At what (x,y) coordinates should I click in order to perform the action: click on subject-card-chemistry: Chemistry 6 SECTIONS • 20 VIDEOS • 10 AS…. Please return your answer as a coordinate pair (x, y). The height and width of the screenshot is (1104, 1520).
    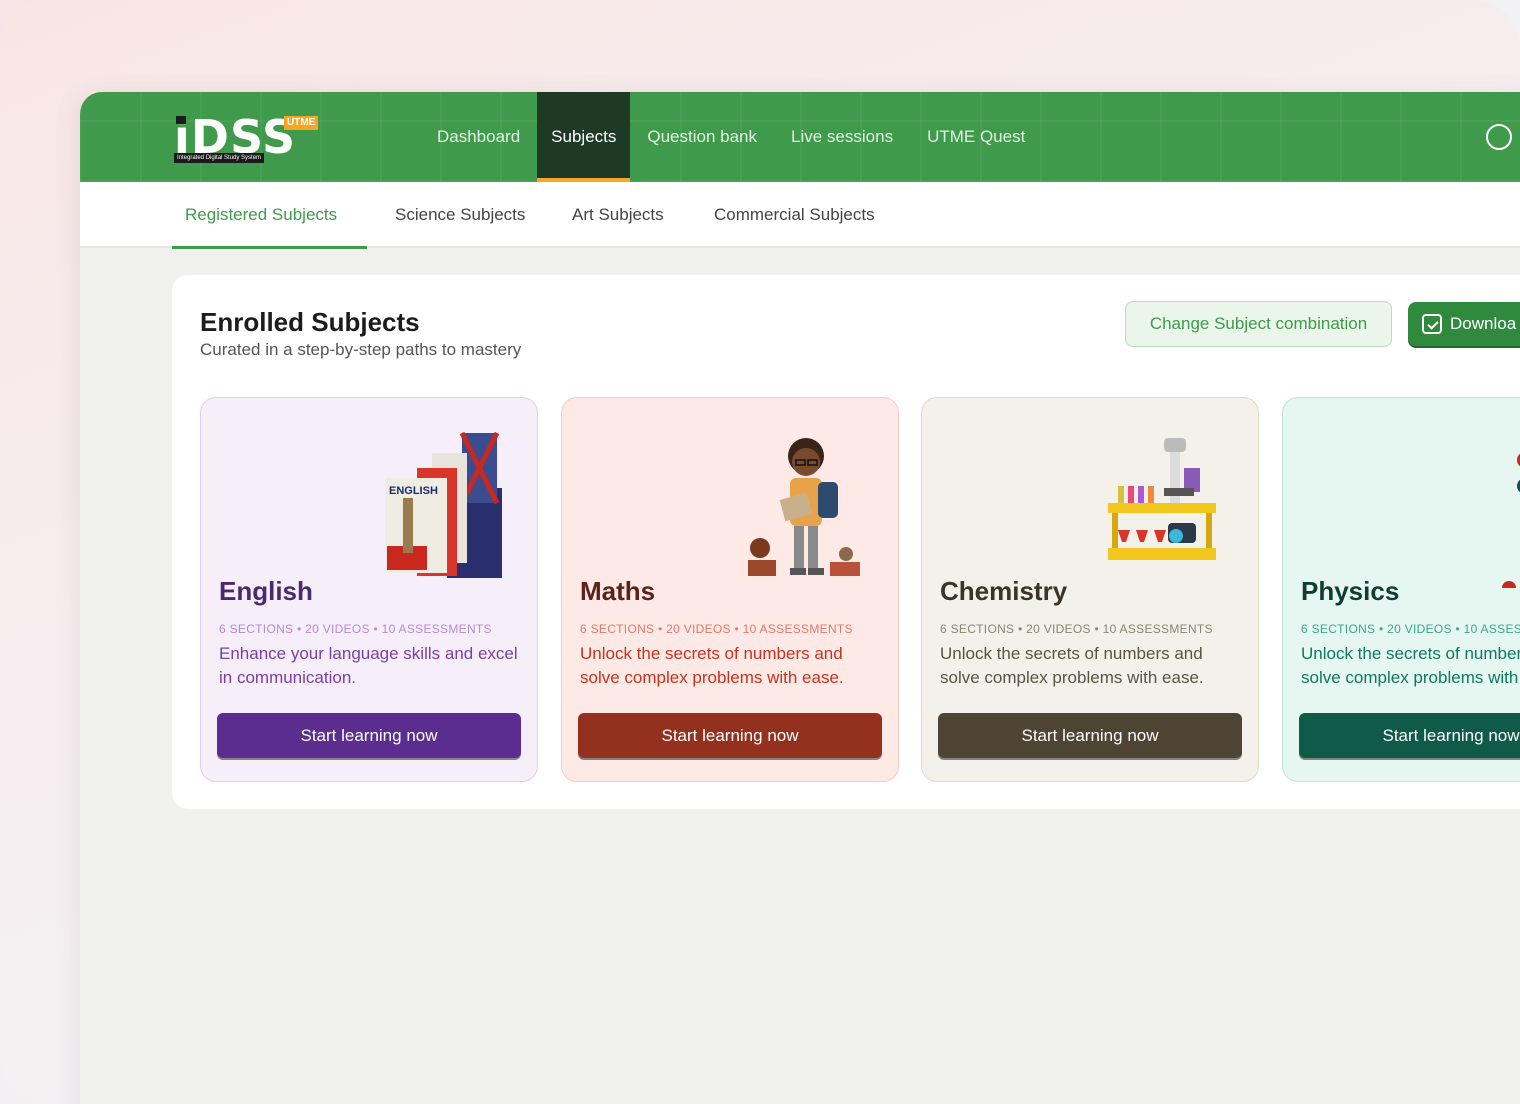
    Looking at the image, I should click on (1090, 589).